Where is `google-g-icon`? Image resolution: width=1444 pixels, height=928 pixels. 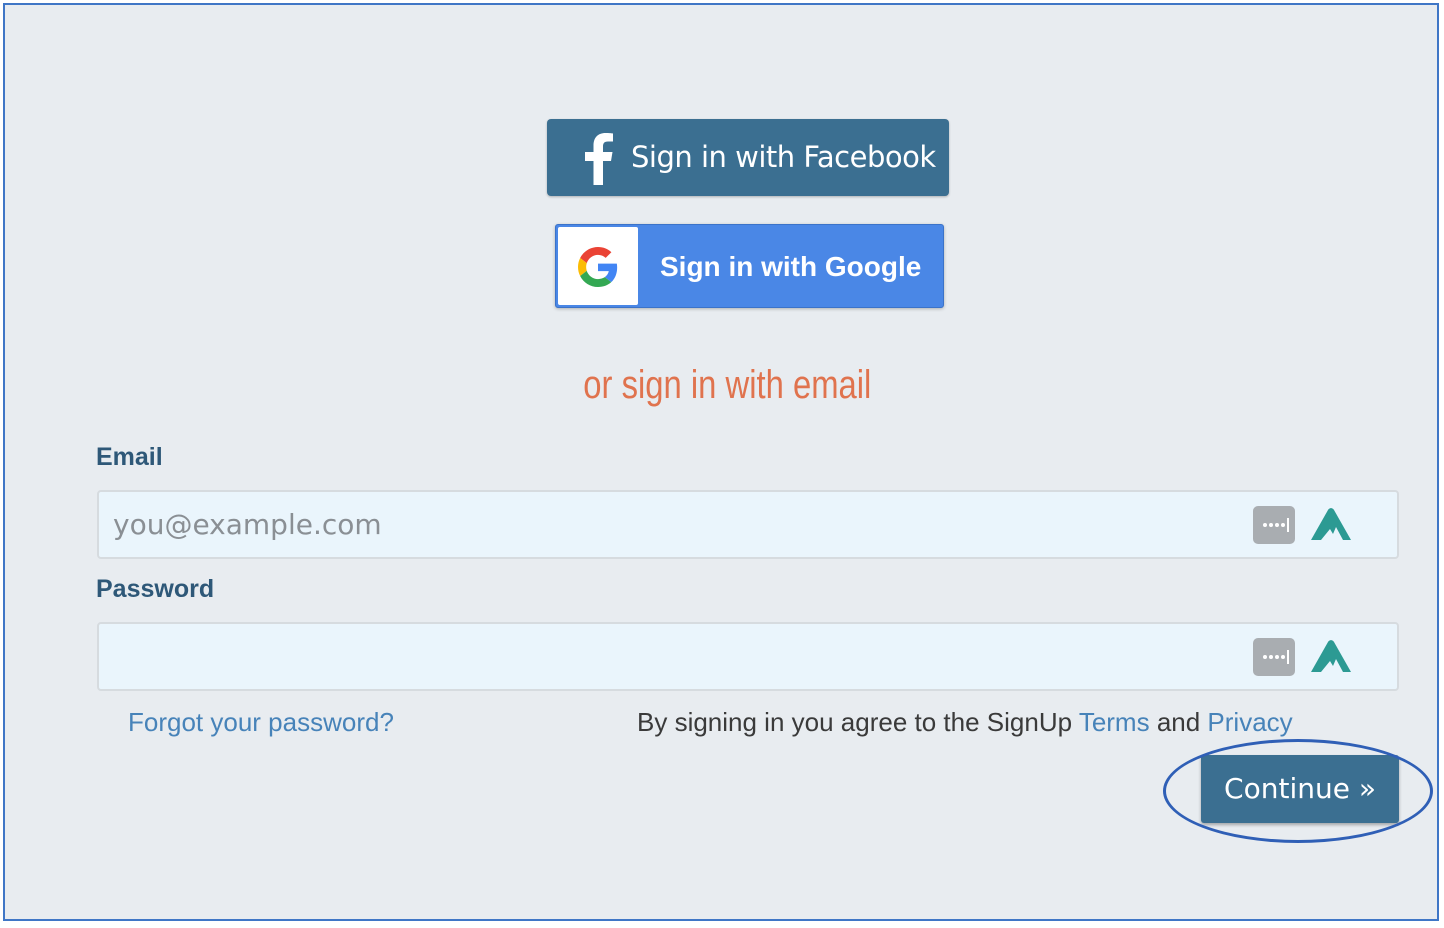 google-g-icon is located at coordinates (598, 267).